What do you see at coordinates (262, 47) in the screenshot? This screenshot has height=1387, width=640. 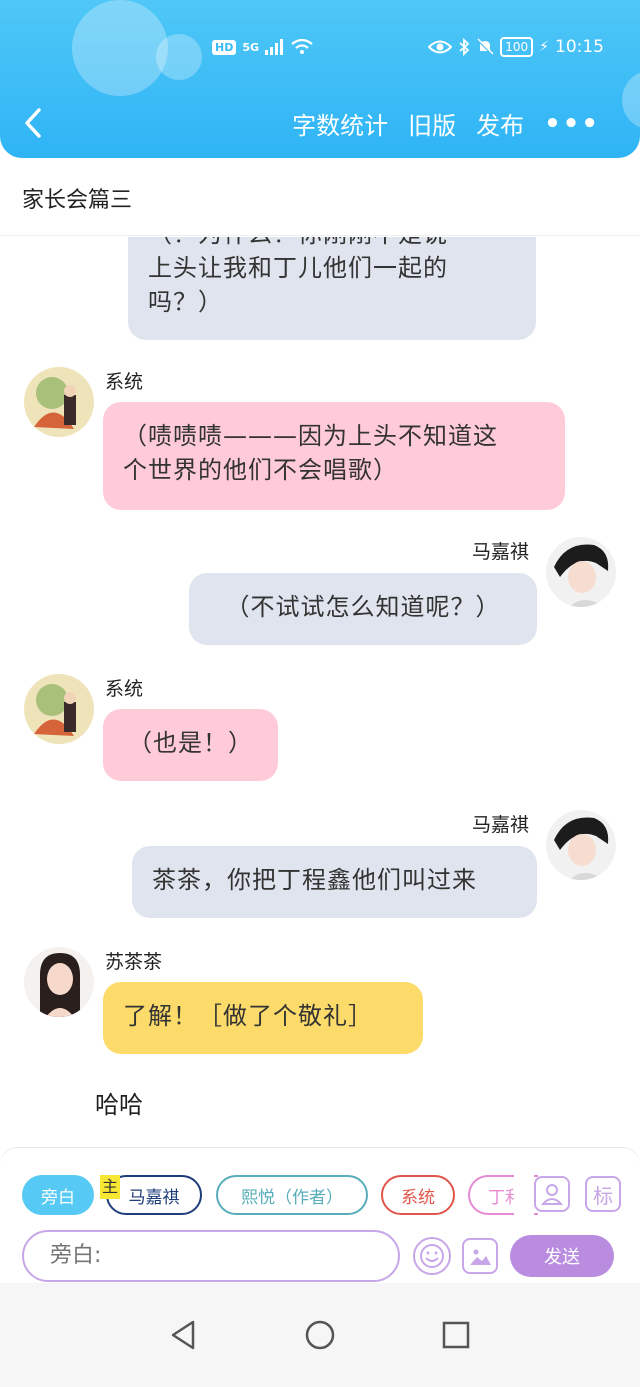 I see `status-bar-left: HD 5G` at bounding box center [262, 47].